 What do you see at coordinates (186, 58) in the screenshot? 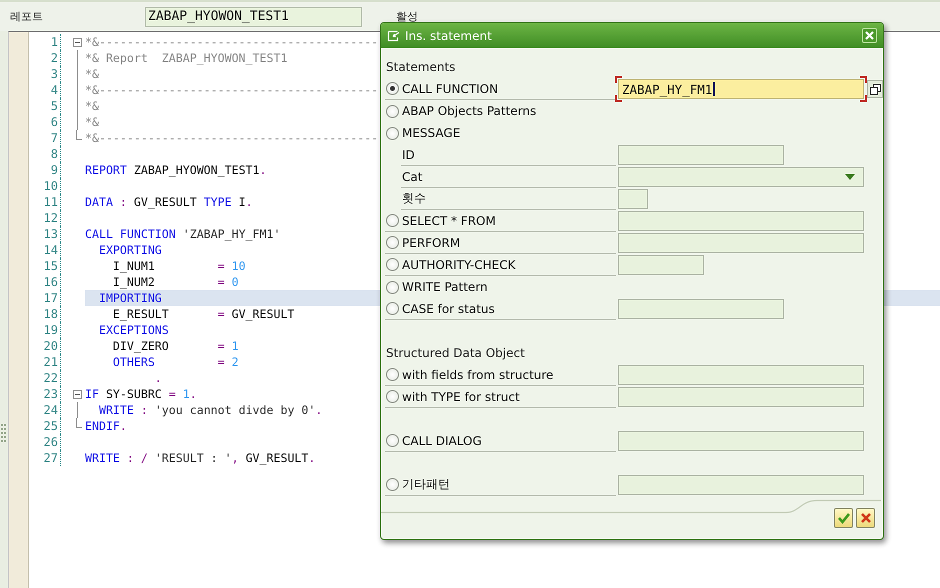
I see `code-line: *& Report ZABAP_HYOWON_TEST1` at bounding box center [186, 58].